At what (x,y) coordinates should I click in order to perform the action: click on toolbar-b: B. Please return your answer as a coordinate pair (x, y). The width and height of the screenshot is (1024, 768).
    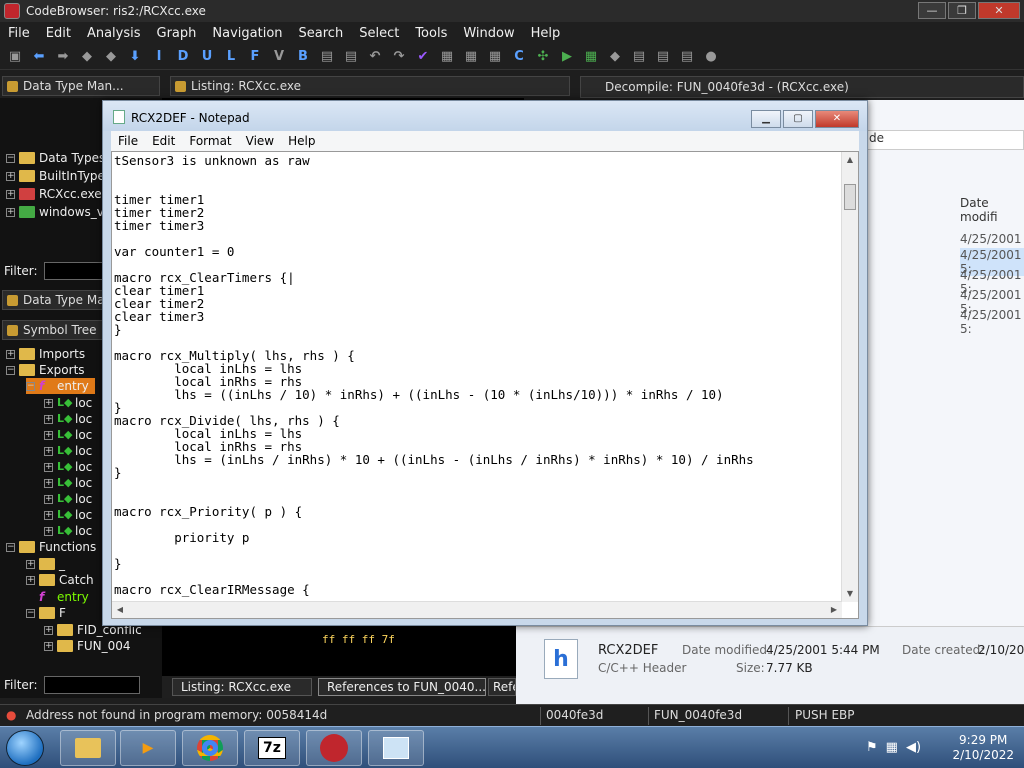
    Looking at the image, I should click on (303, 57).